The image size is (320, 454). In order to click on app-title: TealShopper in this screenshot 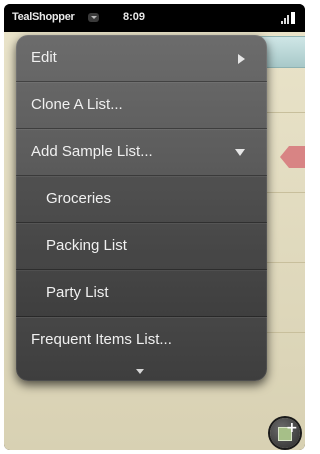, I will do `click(43, 17)`.